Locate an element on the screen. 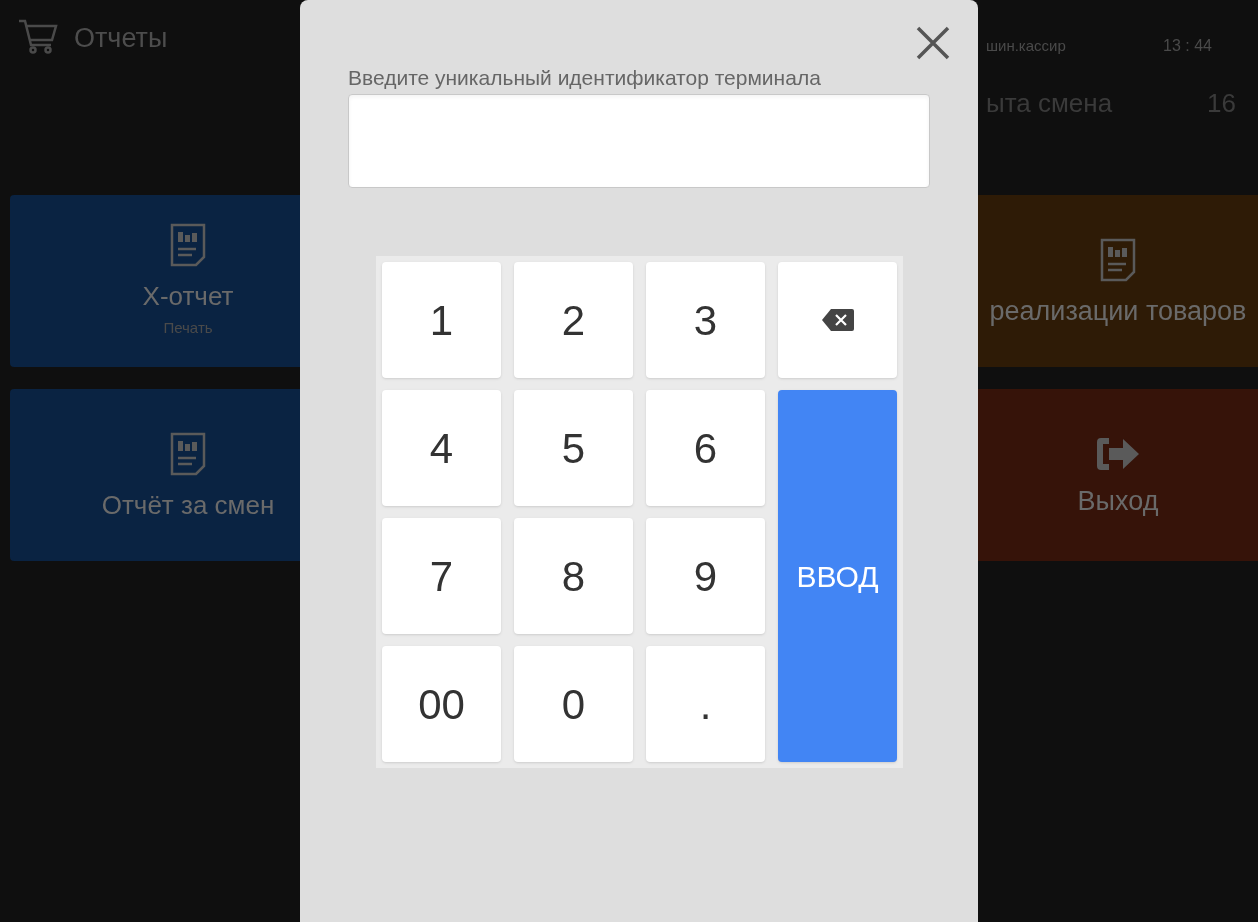 The height and width of the screenshot is (922, 1258). number-key: 7 is located at coordinates (441, 576).